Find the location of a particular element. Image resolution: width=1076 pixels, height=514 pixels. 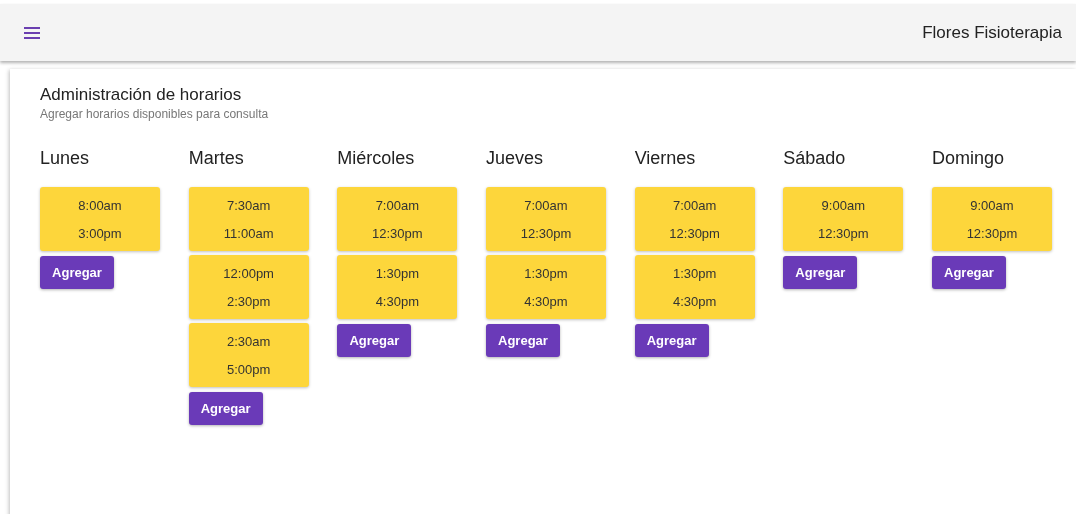

time-slot-card: 8:00am 3:00pm is located at coordinates (100, 219).